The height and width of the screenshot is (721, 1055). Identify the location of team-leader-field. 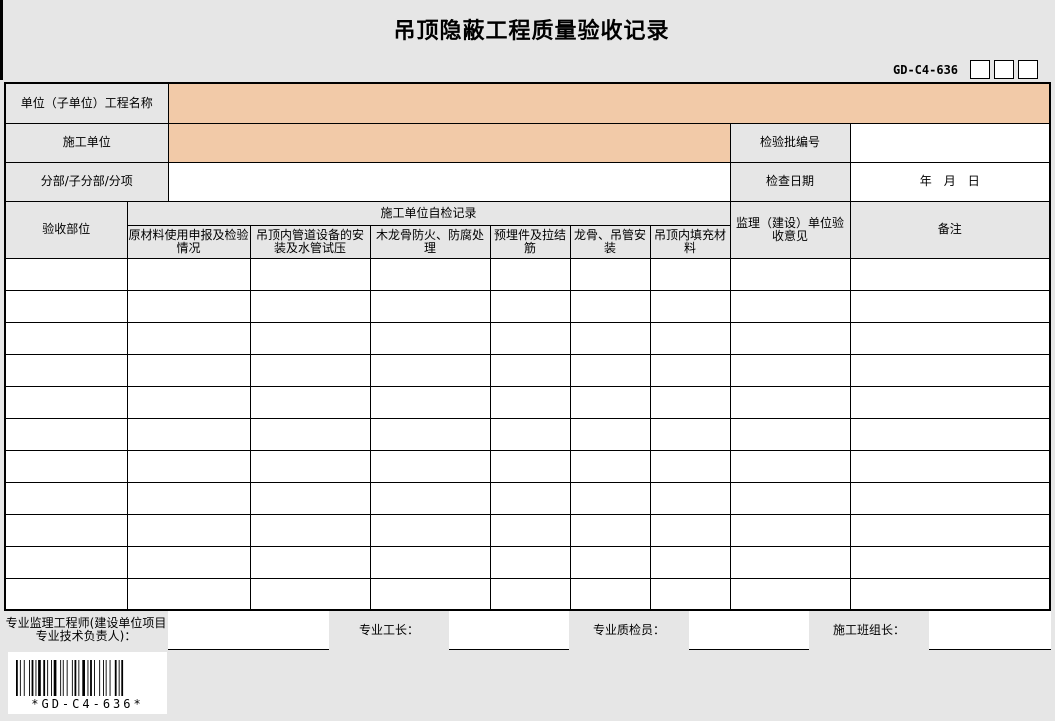
(990, 630).